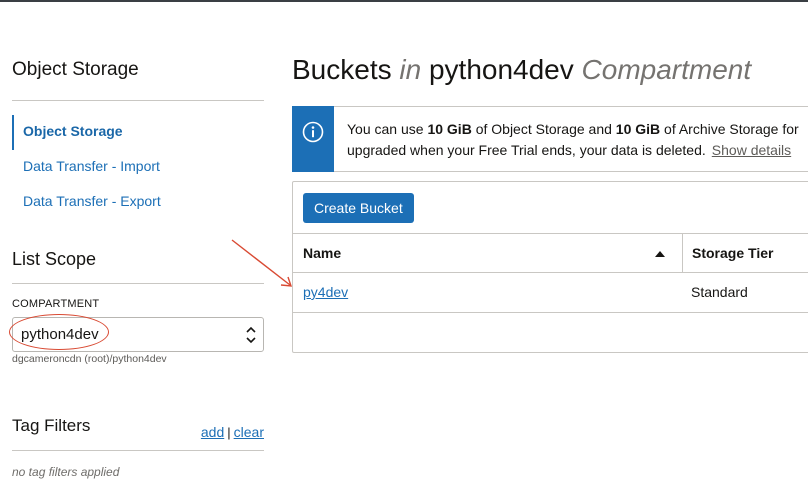  I want to click on page-title: Buckets in python4dev Compartment, so click(521, 70).